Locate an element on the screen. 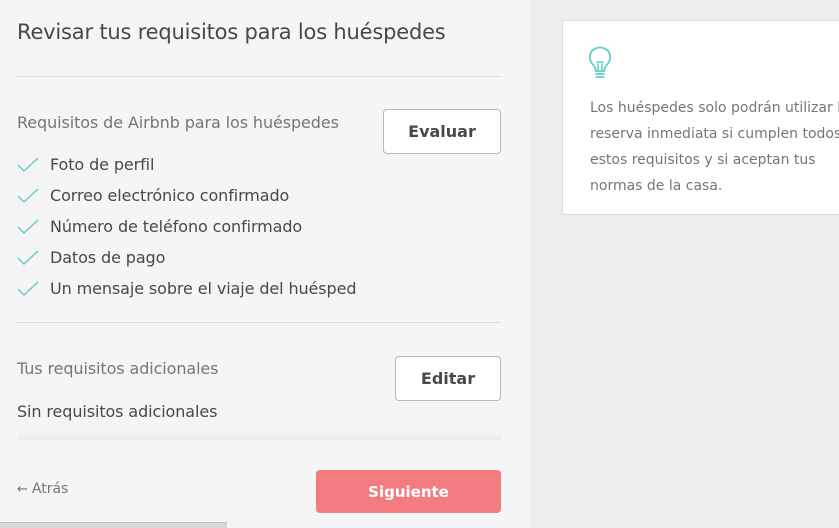  title-divider is located at coordinates (259, 76).